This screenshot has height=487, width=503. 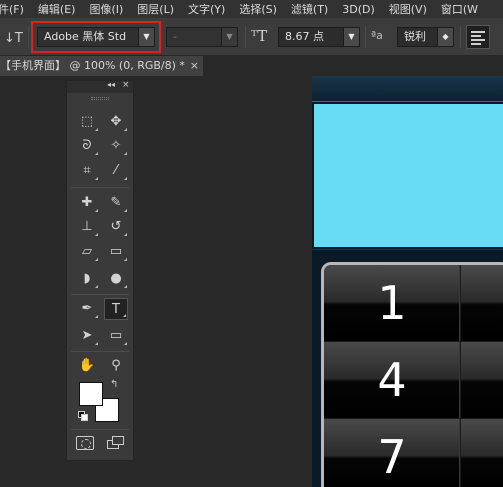 I want to click on screen-mode-front, so click(x=118, y=440).